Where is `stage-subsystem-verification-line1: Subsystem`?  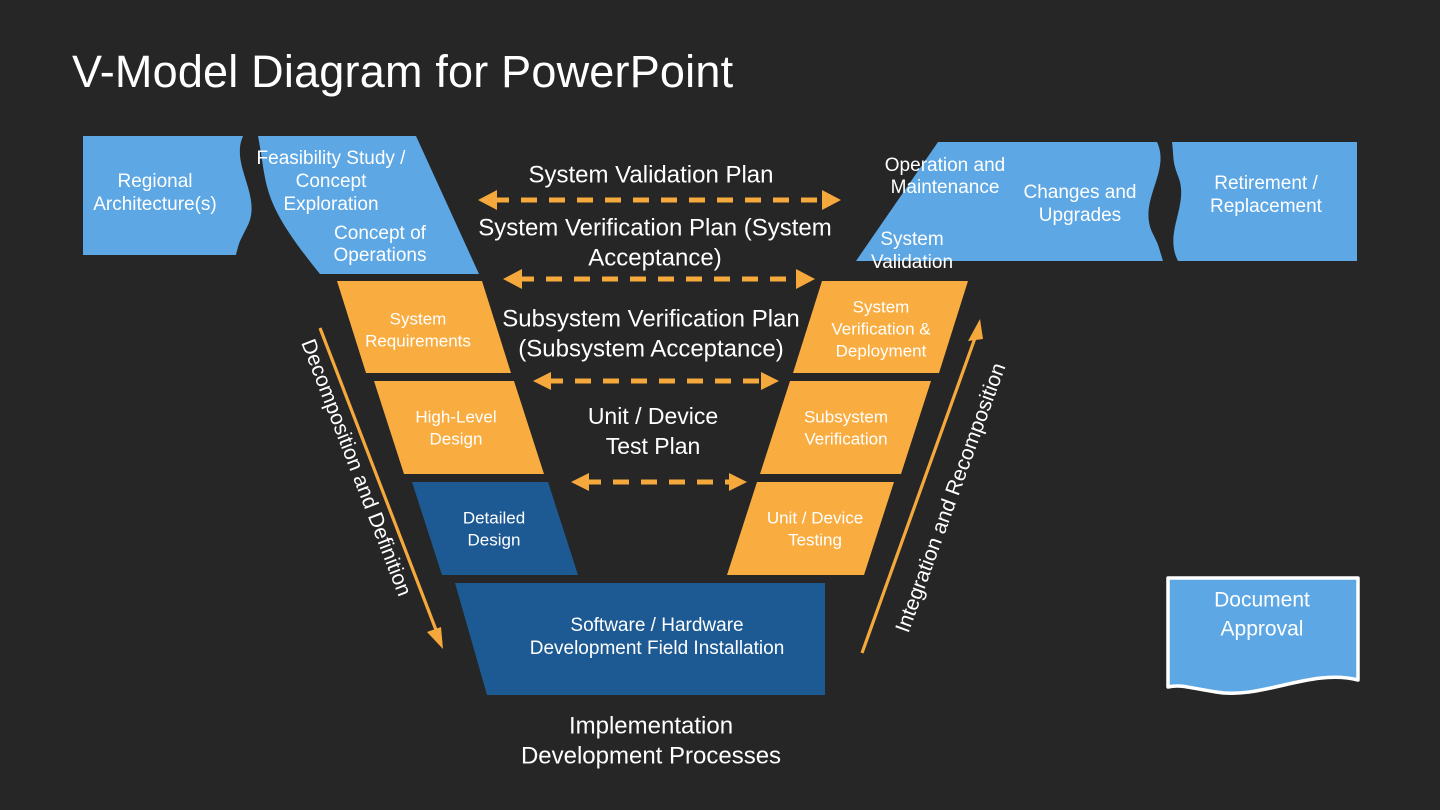
stage-subsystem-verification-line1: Subsystem is located at coordinates (846, 416).